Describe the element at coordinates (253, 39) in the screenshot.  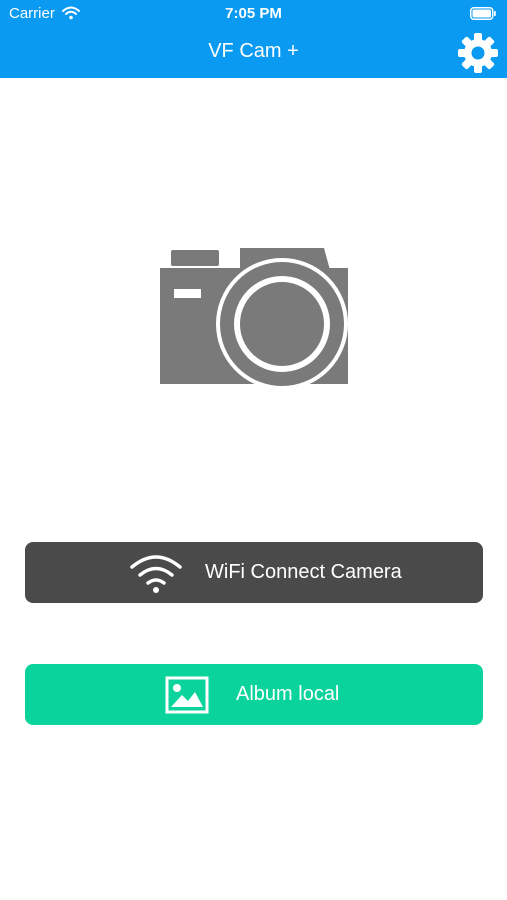
I see `navigation-bar: Carrier 7:05 PM VF Cam +` at that location.